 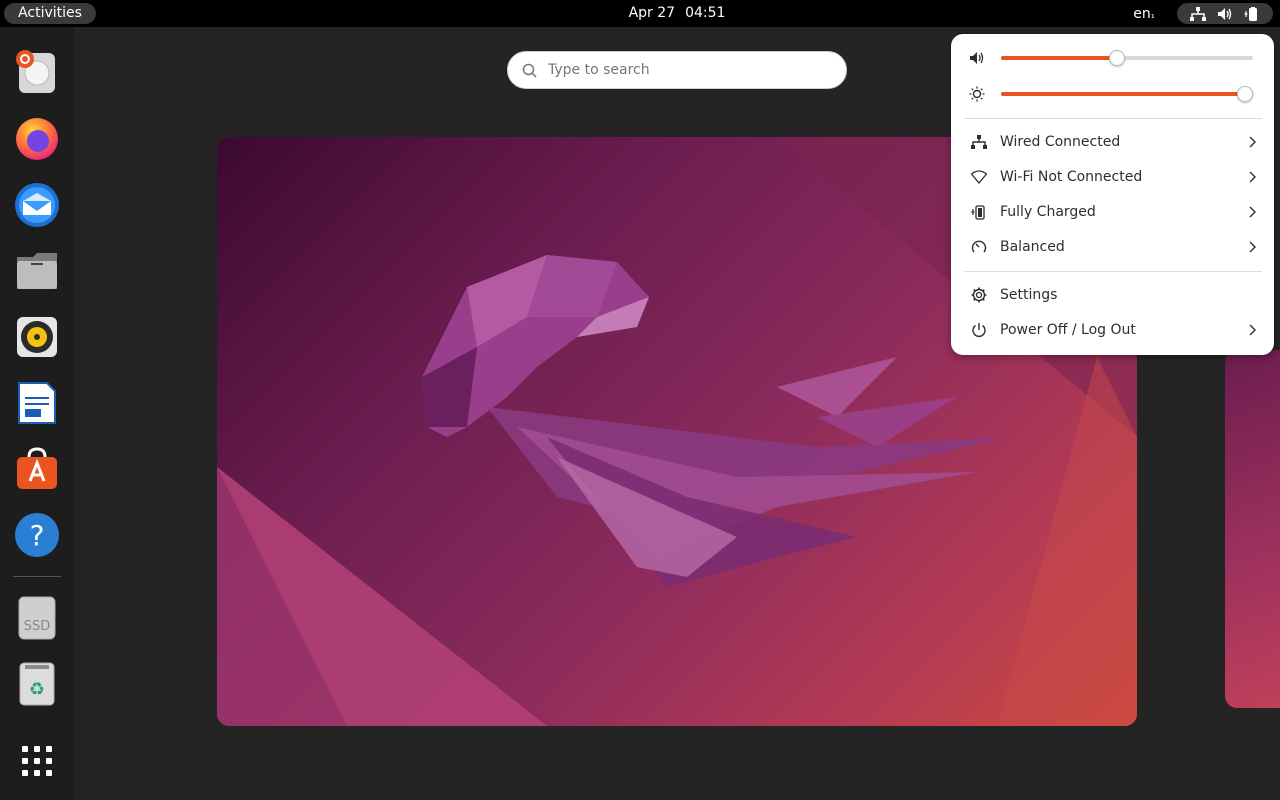 What do you see at coordinates (979, 142) in the screenshot?
I see `wired-network-icon` at bounding box center [979, 142].